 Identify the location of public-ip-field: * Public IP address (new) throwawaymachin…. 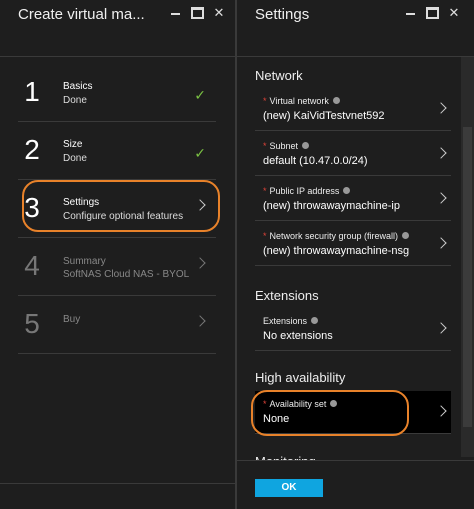
(353, 199).